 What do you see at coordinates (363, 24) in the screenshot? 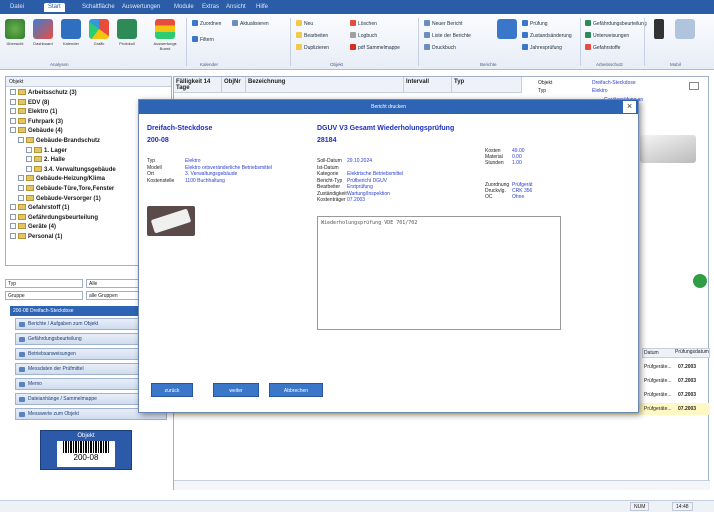
I see `loeschen-button: Löschen` at bounding box center [363, 24].